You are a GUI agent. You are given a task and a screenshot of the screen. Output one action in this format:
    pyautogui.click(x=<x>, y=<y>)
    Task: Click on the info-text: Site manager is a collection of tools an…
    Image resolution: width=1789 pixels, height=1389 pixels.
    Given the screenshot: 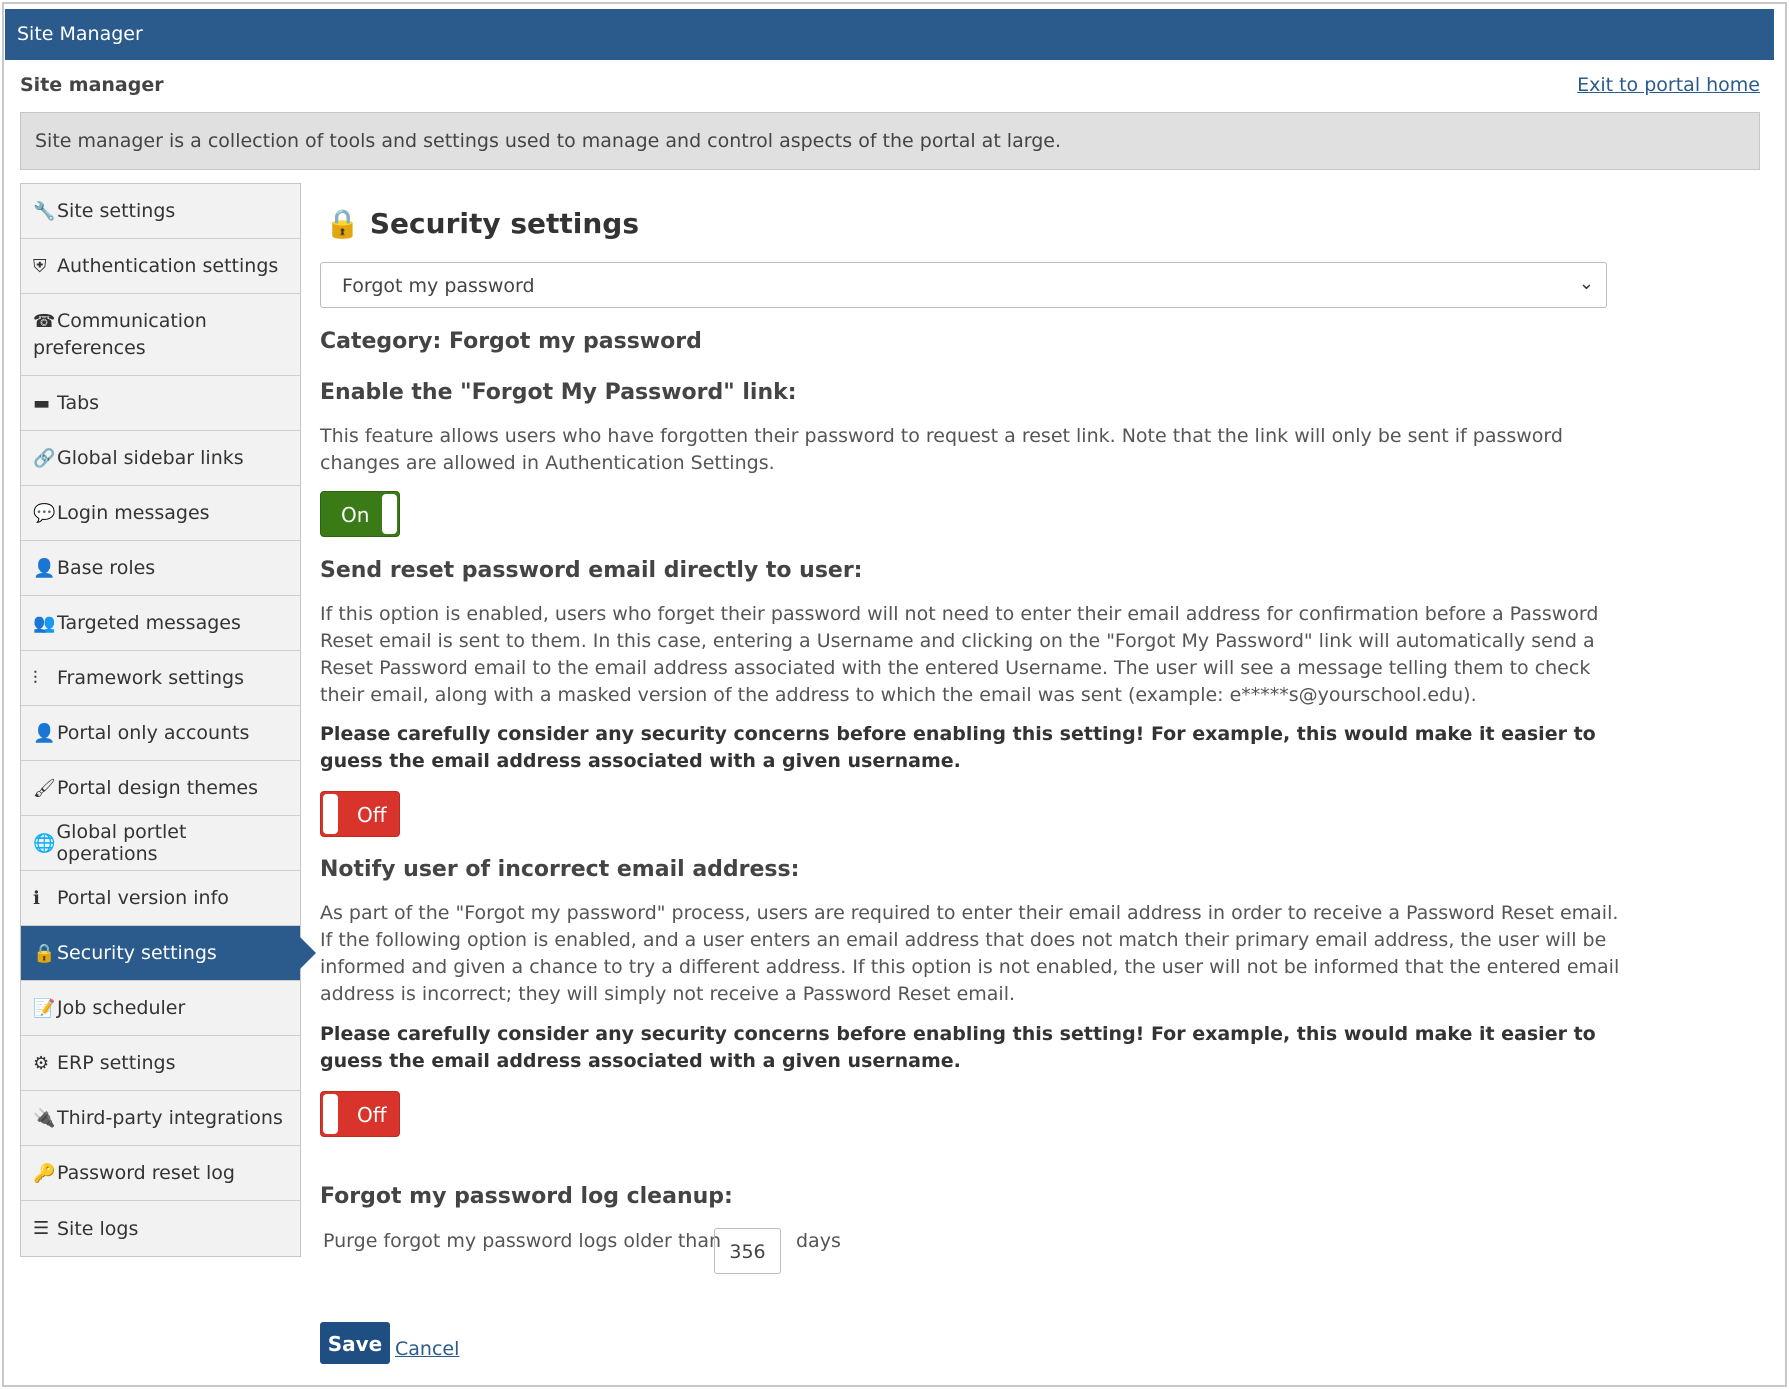 What is the action you would take?
    pyautogui.click(x=548, y=141)
    